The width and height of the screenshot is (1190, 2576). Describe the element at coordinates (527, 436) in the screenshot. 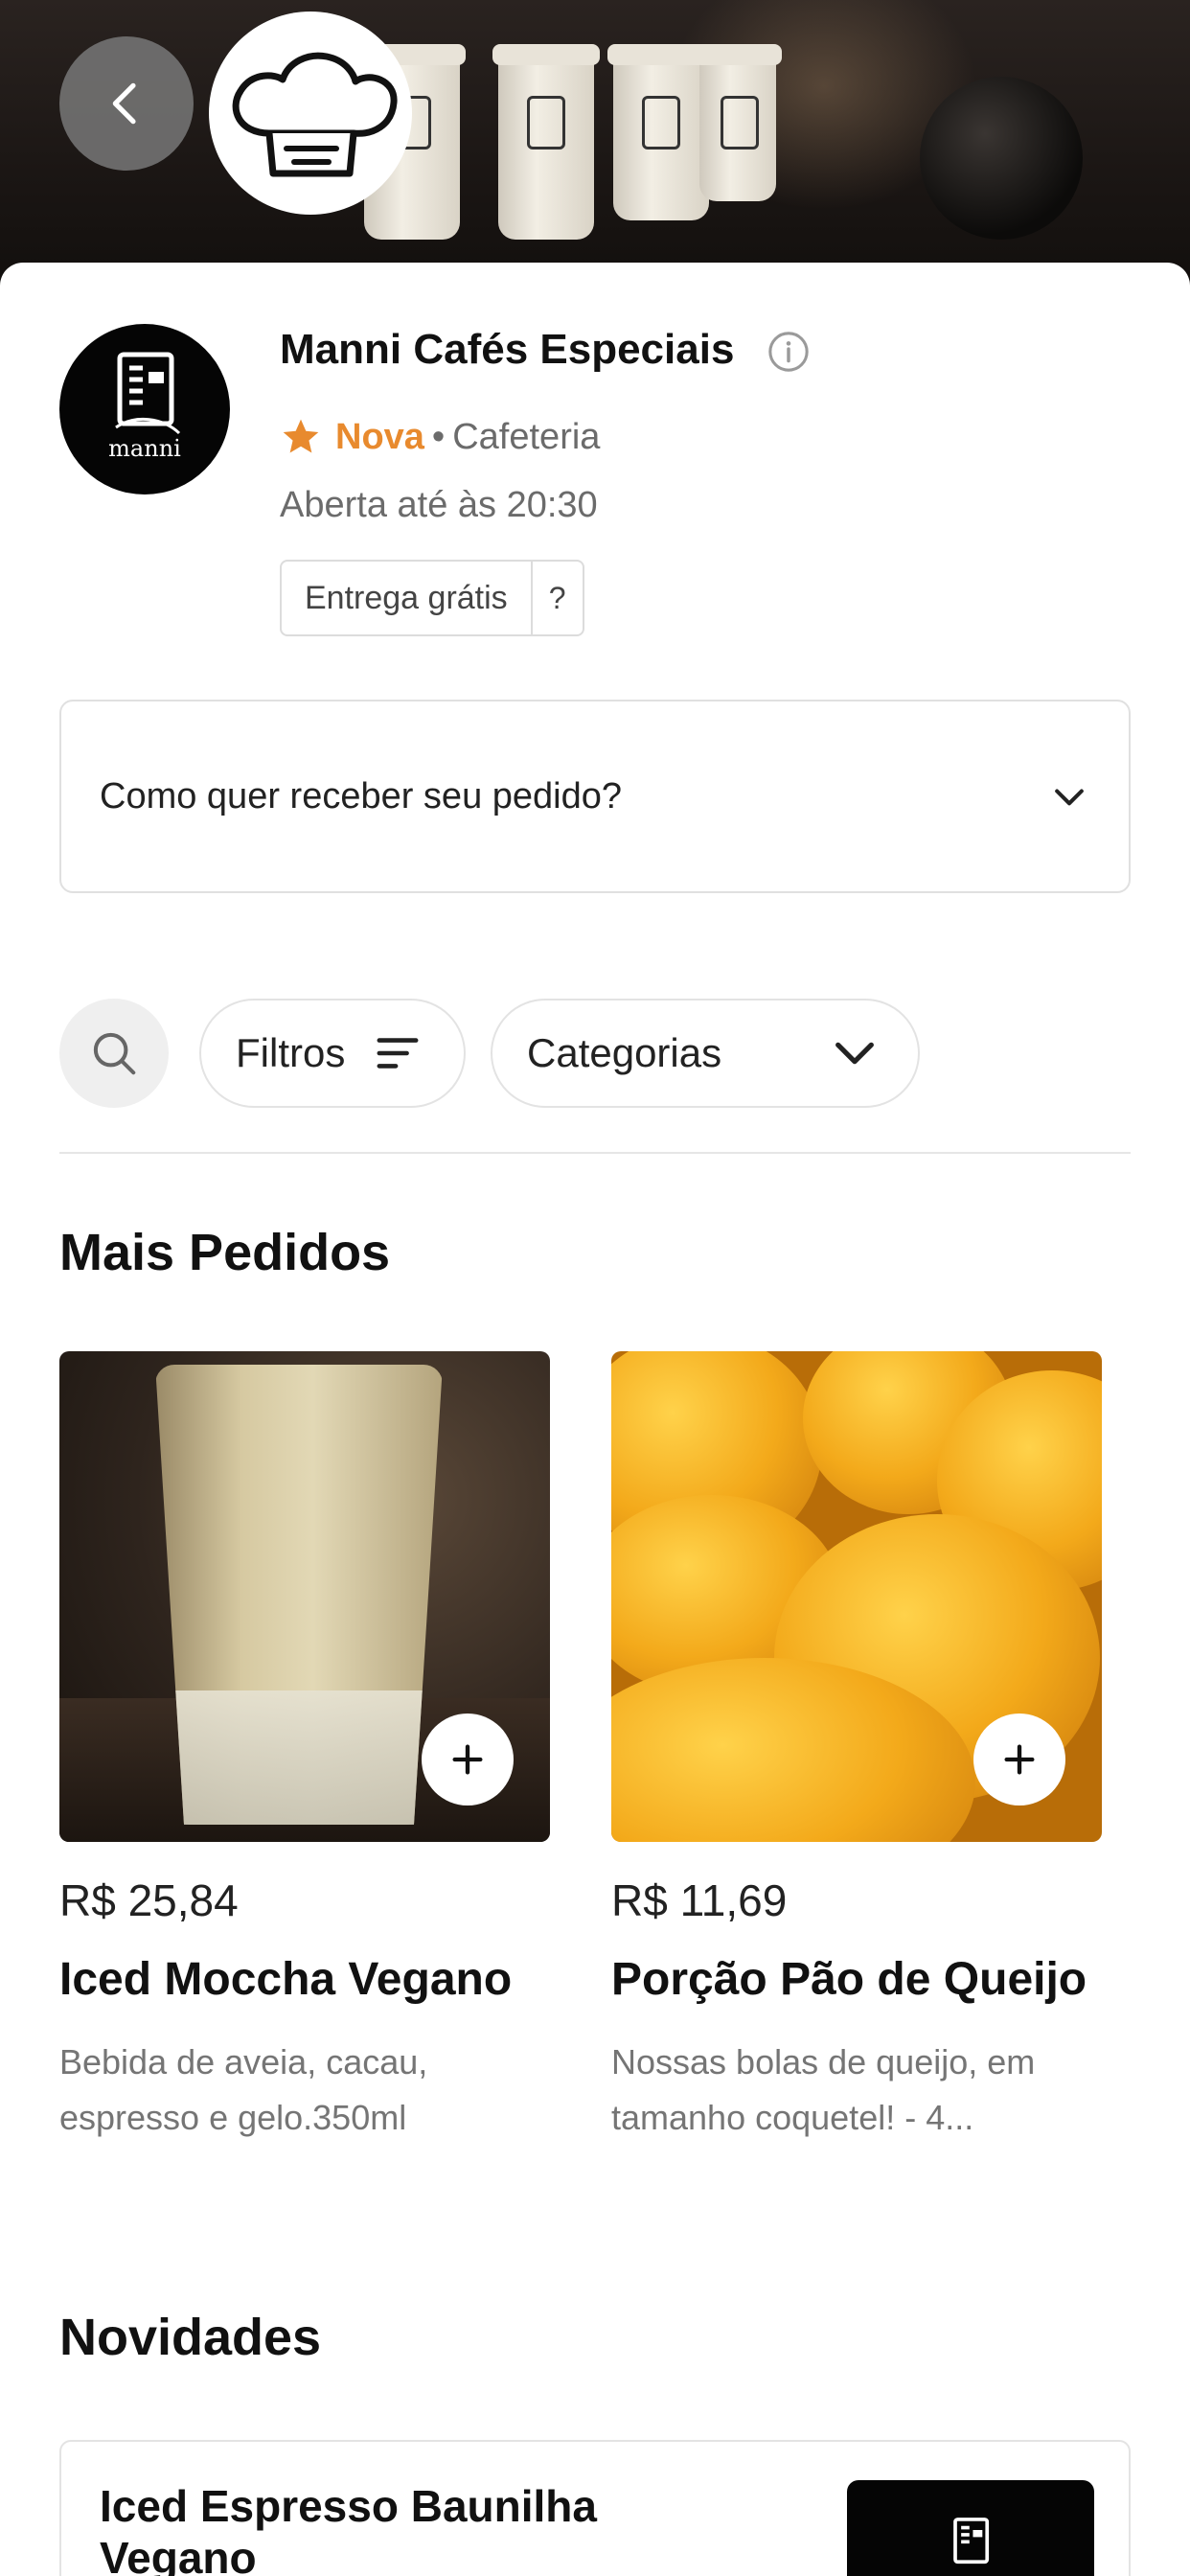

I see `store-category: Cafeteria` at that location.